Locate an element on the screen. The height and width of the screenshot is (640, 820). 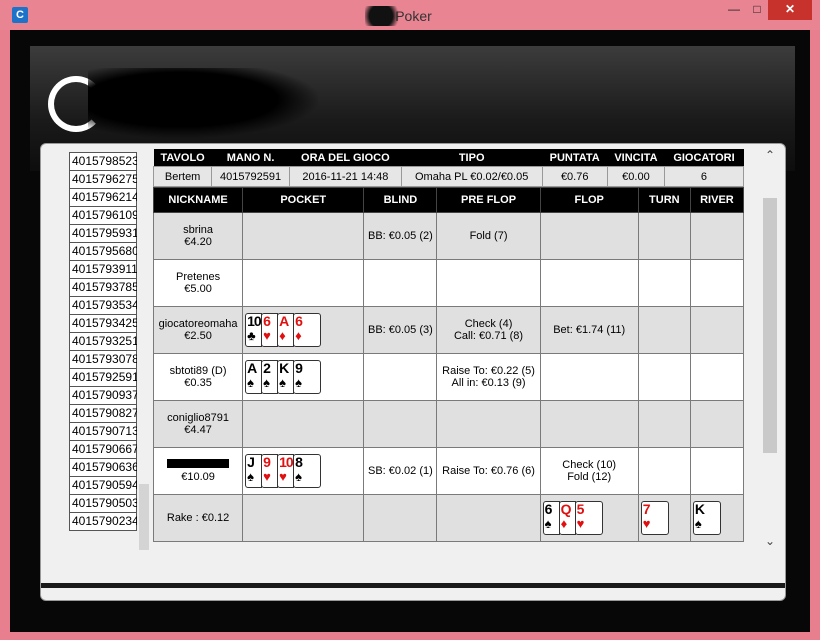
info-header: TIPO is located at coordinates (471, 158).